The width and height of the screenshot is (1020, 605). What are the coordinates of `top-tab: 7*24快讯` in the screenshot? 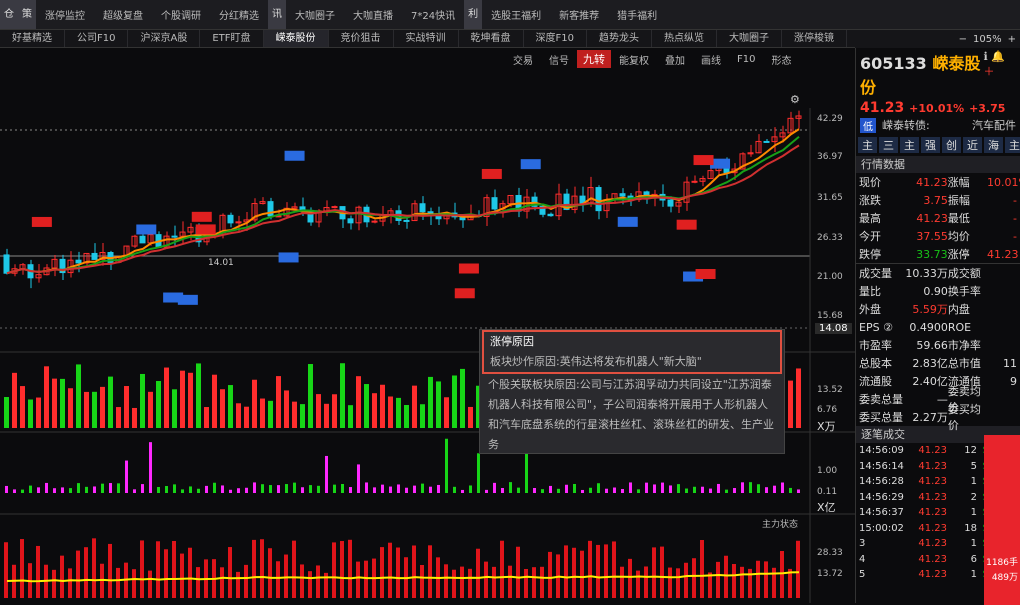 It's located at (433, 14).